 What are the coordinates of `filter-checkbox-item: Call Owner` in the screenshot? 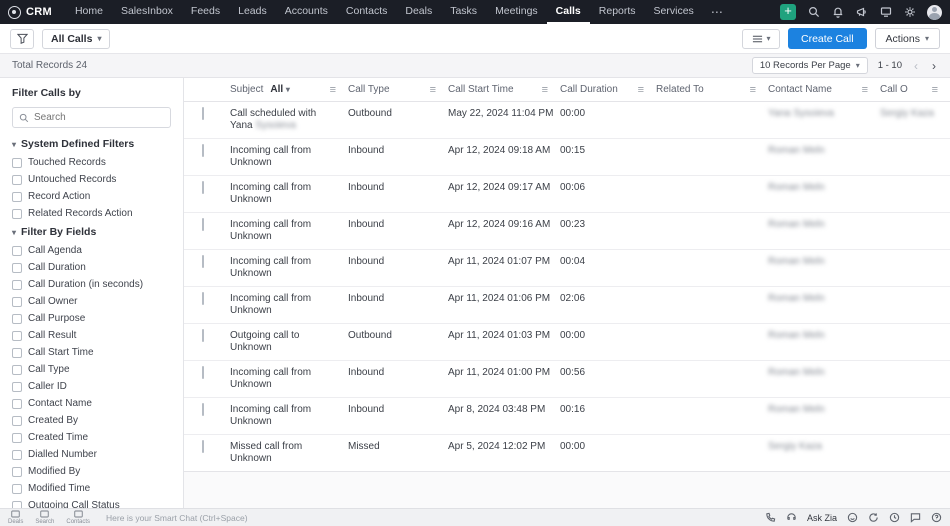 It's located at (91, 301).